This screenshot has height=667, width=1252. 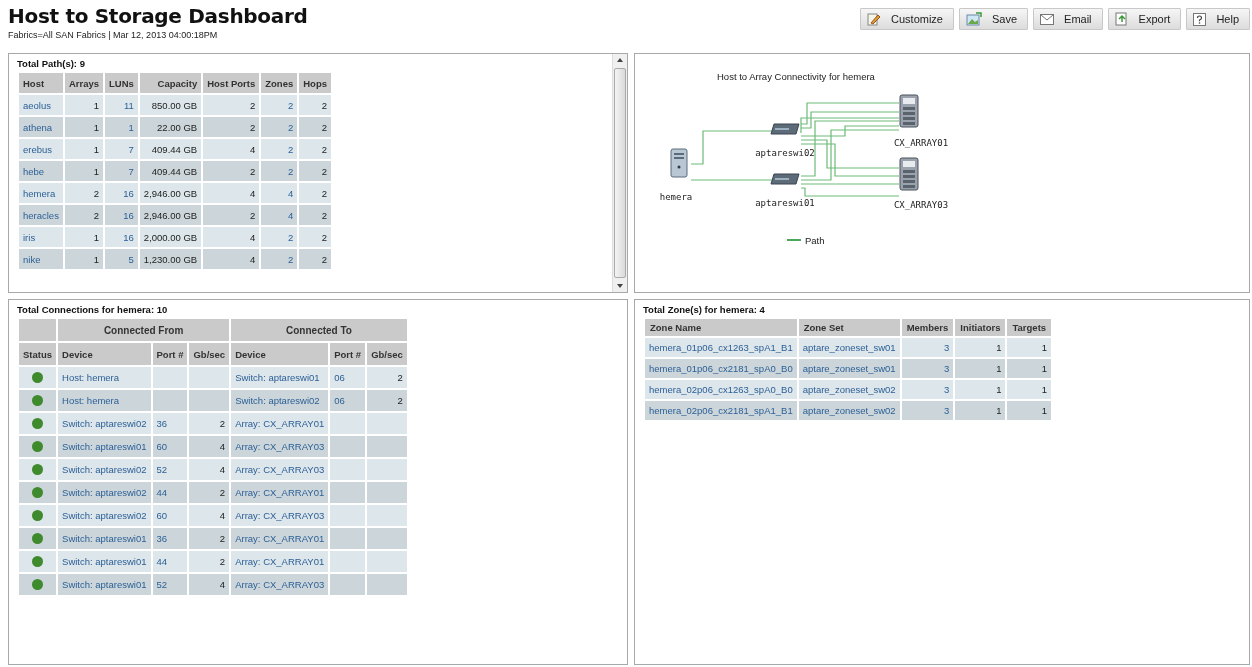 What do you see at coordinates (921, 205) in the screenshot?
I see `node-label: CX_ARRAY03` at bounding box center [921, 205].